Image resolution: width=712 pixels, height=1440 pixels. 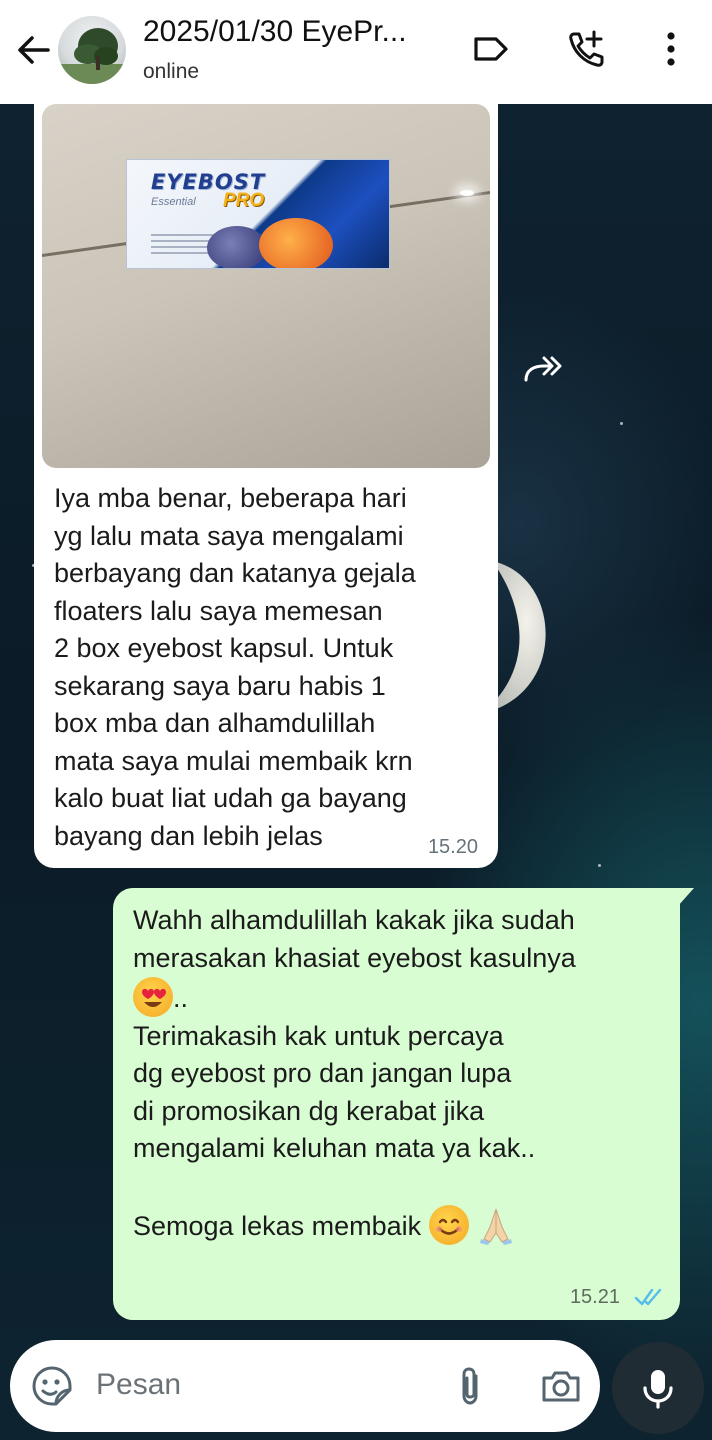 What do you see at coordinates (305, 1386) in the screenshot?
I see `message-composer: Pesan` at bounding box center [305, 1386].